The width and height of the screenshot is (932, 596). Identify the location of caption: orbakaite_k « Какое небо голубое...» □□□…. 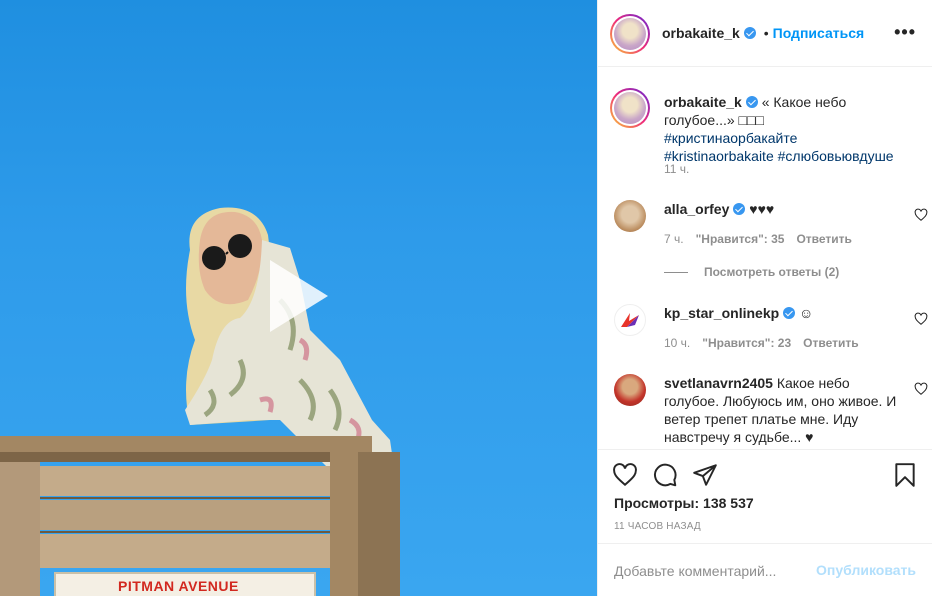
(760, 143).